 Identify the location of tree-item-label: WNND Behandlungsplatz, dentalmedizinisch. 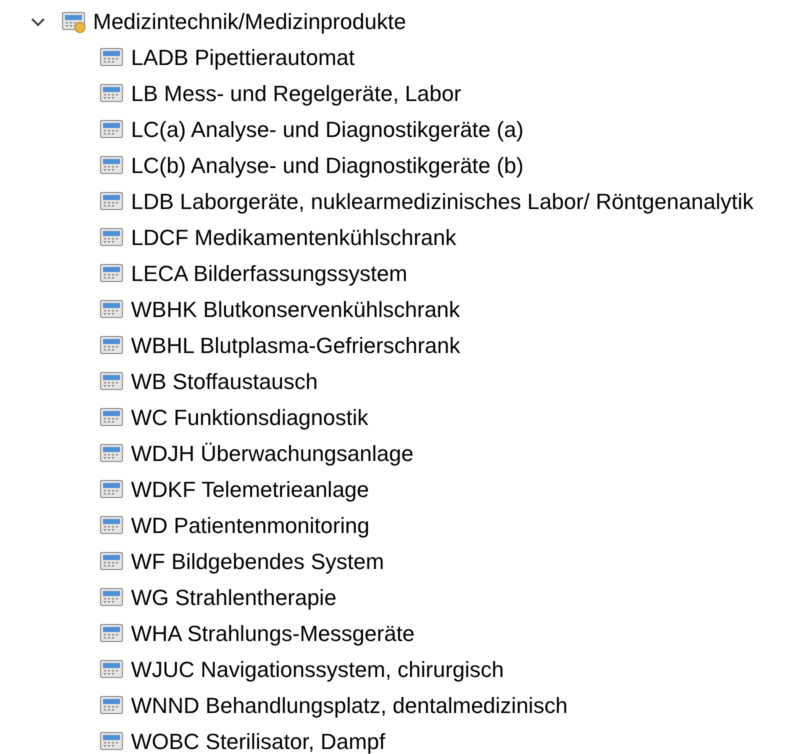
(349, 706).